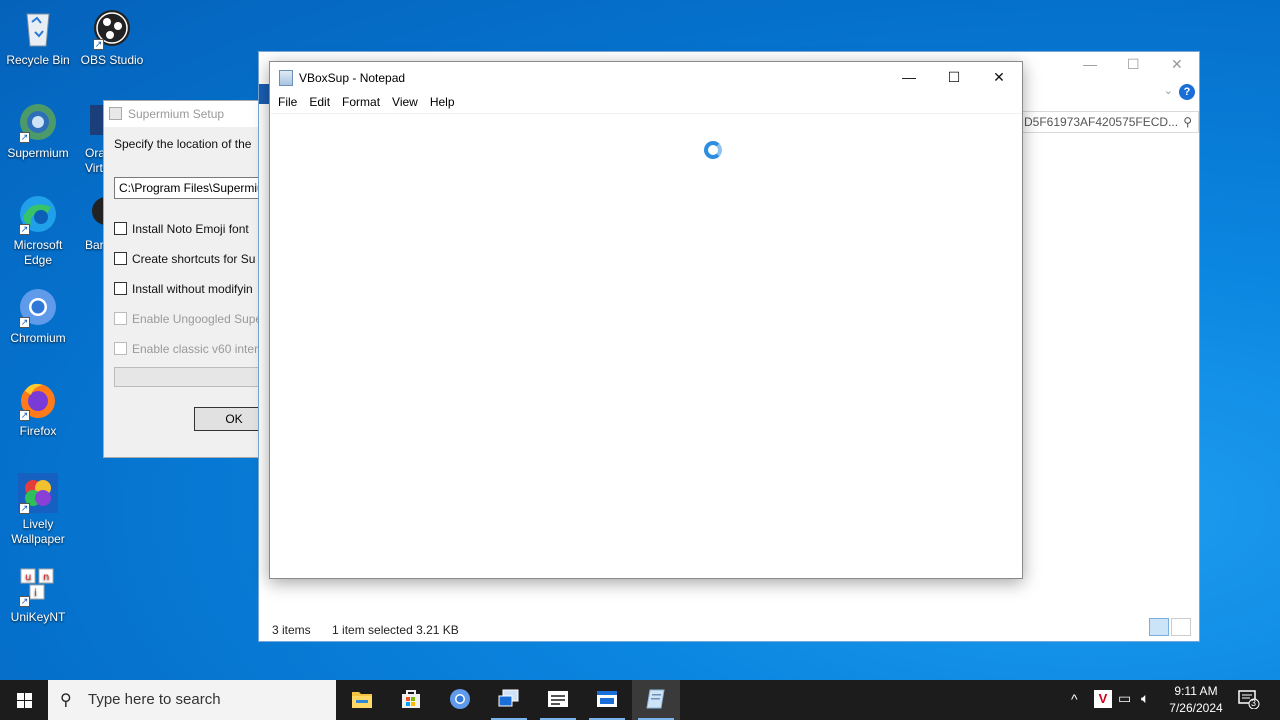 This screenshot has height=720, width=1280. What do you see at coordinates (646, 77) in the screenshot?
I see `notepad-title-bar: VBoxSup - Notepad — ☐ ✕` at bounding box center [646, 77].